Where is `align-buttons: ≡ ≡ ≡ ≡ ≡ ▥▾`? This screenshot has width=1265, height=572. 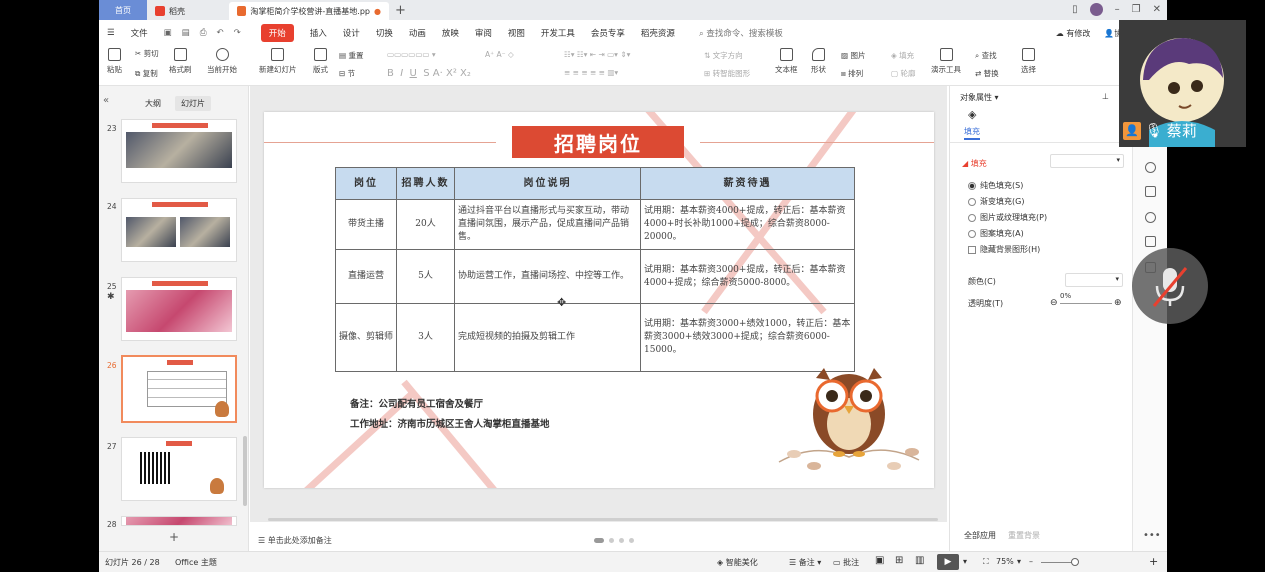
align-buttons: ≡ ≡ ≡ ≡ ≡ ▥▾ is located at coordinates (591, 72).